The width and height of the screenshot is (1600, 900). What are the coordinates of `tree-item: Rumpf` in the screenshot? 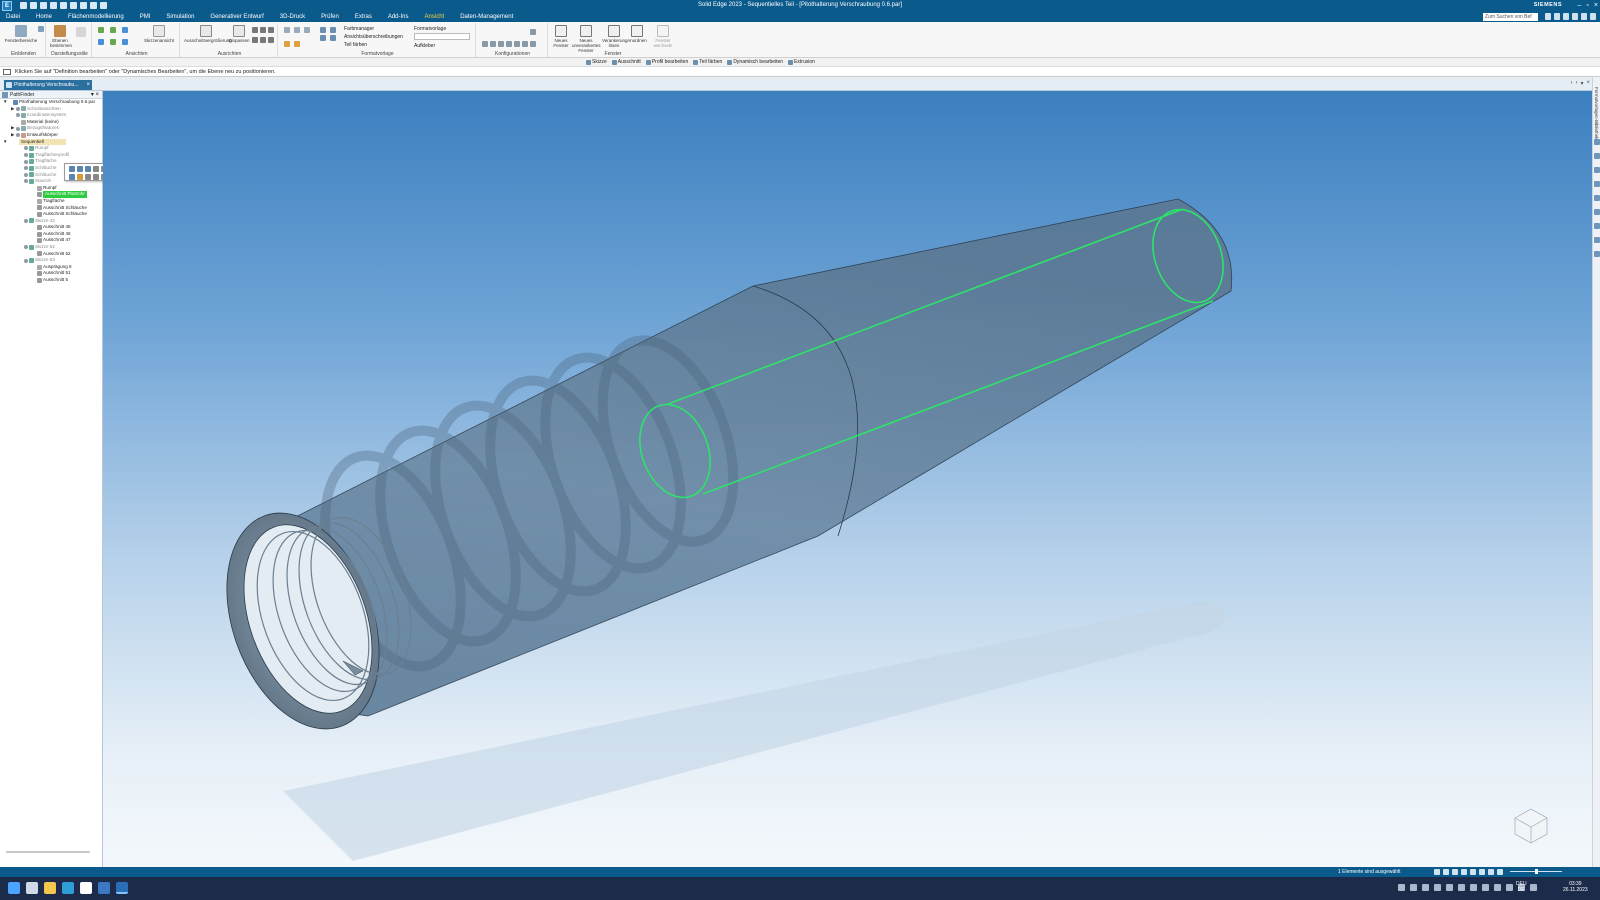 It's located at (51, 148).